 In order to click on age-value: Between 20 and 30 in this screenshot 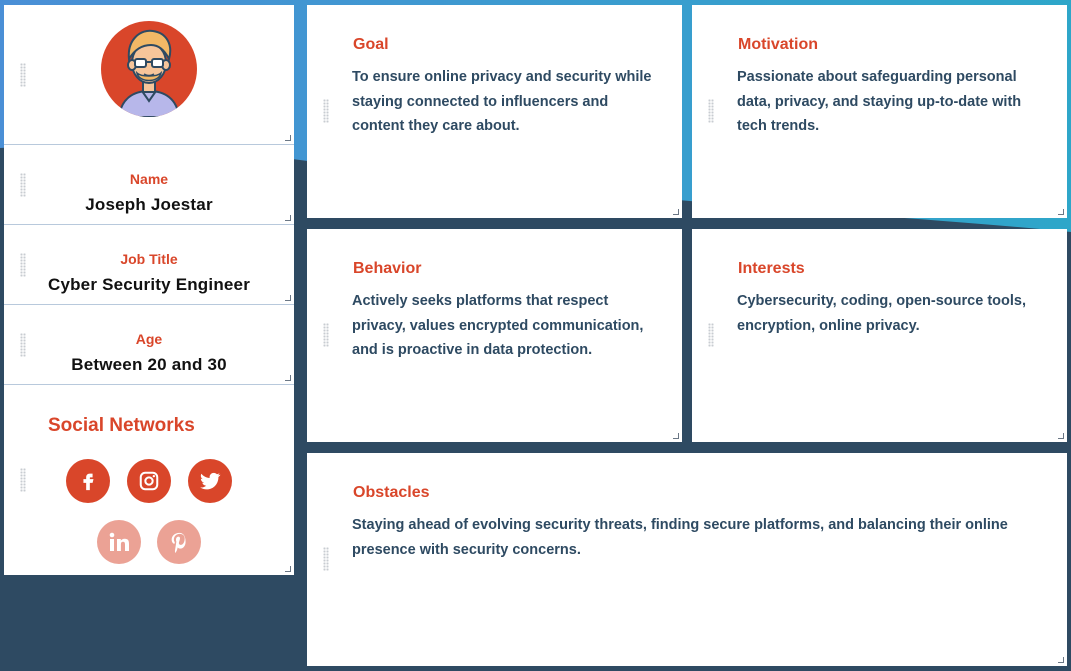, I will do `click(149, 364)`.